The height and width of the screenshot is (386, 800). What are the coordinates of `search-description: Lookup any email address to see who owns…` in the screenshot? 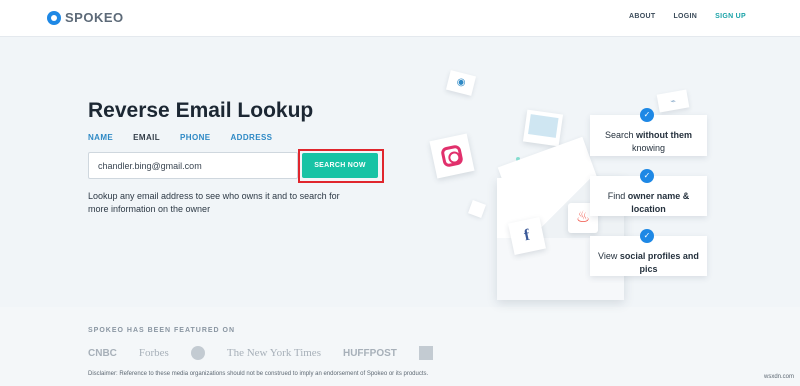 It's located at (214, 202).